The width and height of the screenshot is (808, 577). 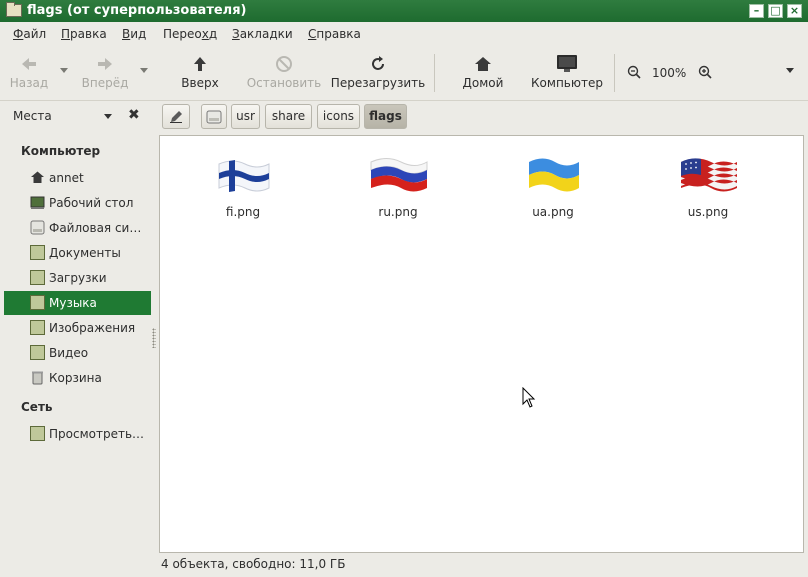 What do you see at coordinates (29, 64) in the screenshot?
I see `arrow-left-icon` at bounding box center [29, 64].